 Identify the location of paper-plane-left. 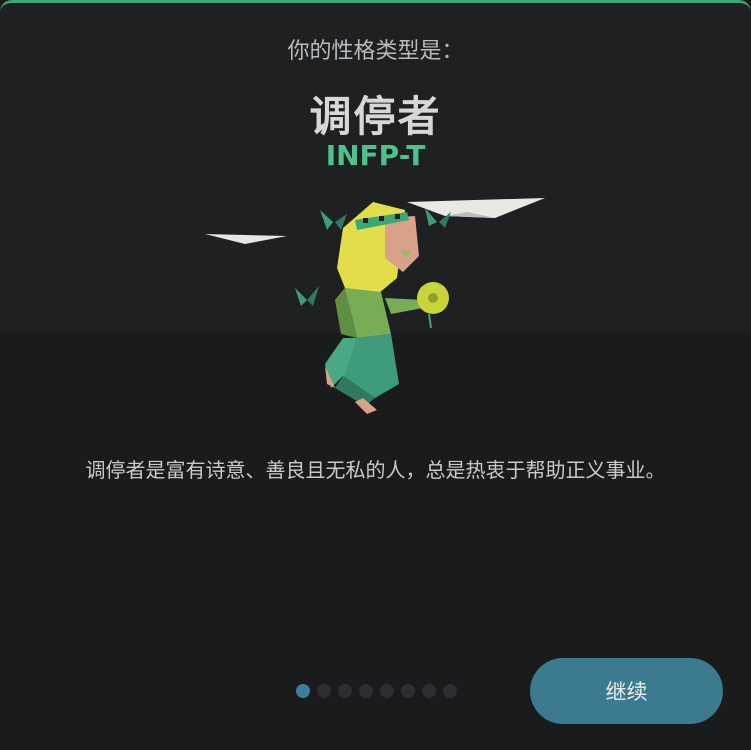
(246, 239).